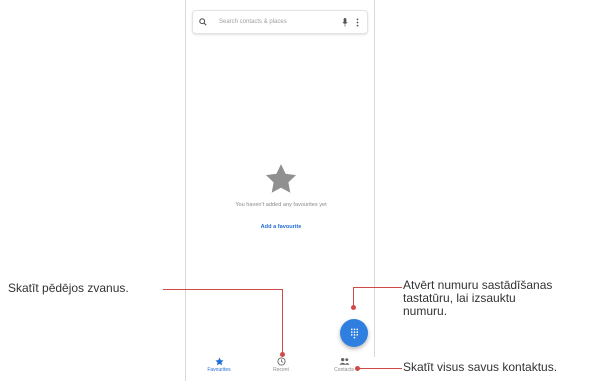 The width and height of the screenshot is (599, 381). I want to click on bottom-navigation: Favourites Recent Contacts, so click(281, 369).